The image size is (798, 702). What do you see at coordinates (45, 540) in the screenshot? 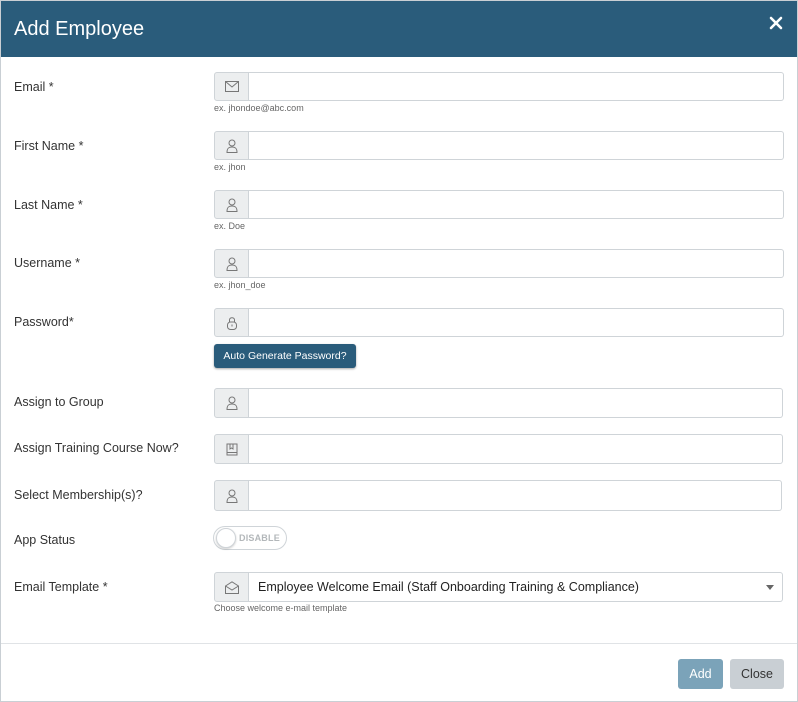
I see `app-status-label: App Status` at bounding box center [45, 540].